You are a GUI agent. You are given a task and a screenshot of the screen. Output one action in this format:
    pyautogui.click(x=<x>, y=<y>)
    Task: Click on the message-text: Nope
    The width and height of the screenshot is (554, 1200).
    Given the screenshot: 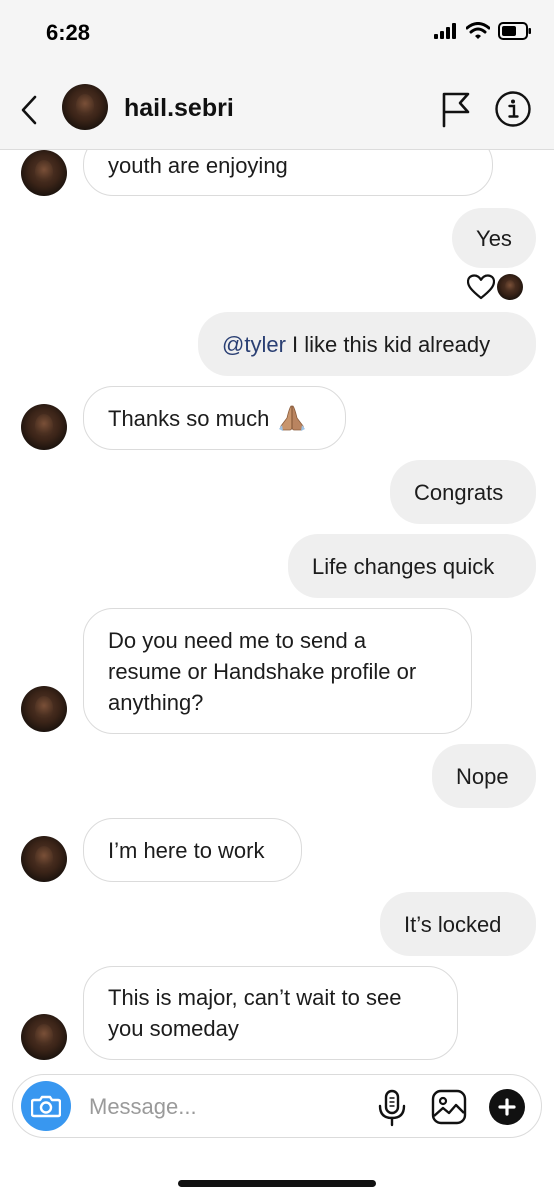 What is the action you would take?
    pyautogui.click(x=482, y=776)
    